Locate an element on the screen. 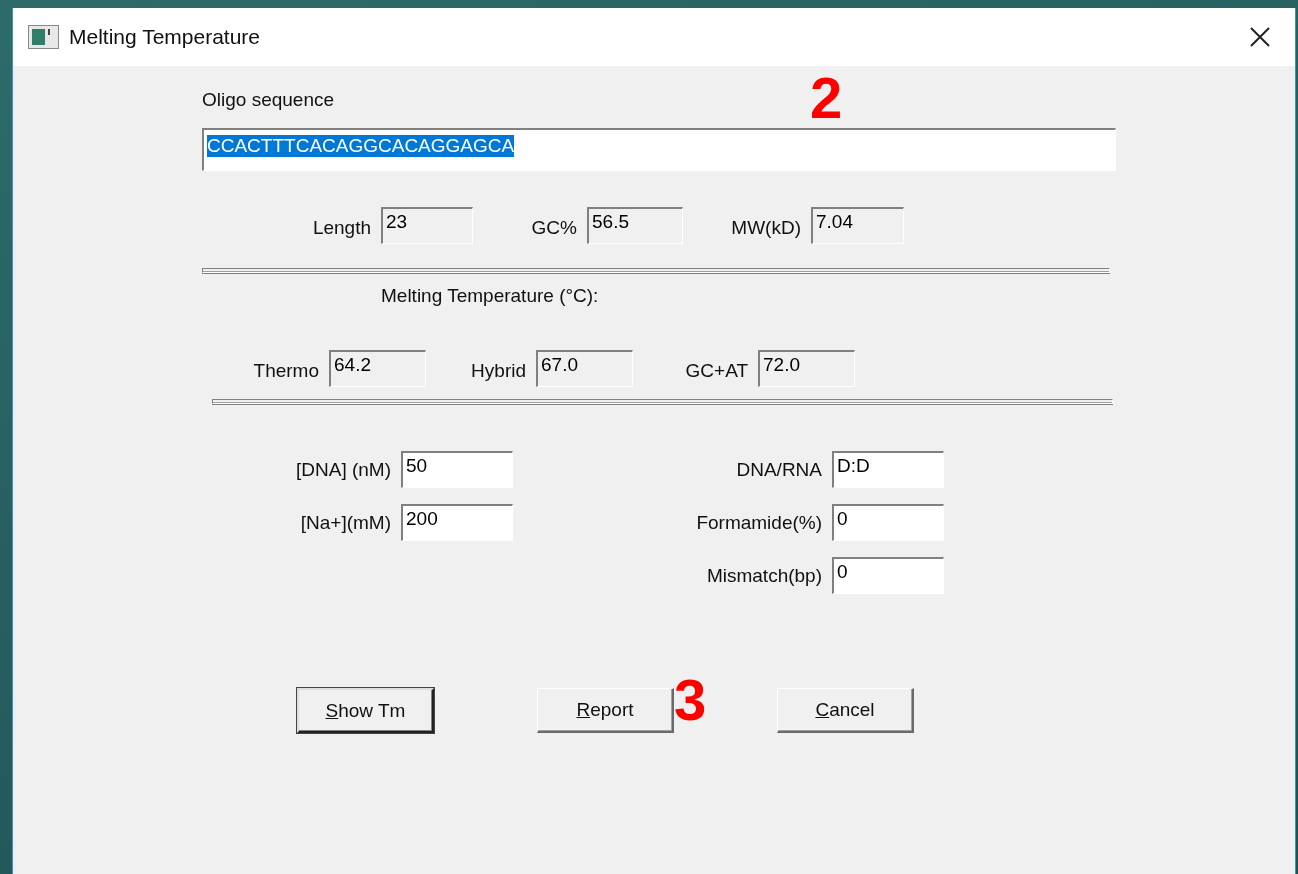  sequence-text: CCACTTTCACAGGCACAGGAGCA is located at coordinates (361, 146).